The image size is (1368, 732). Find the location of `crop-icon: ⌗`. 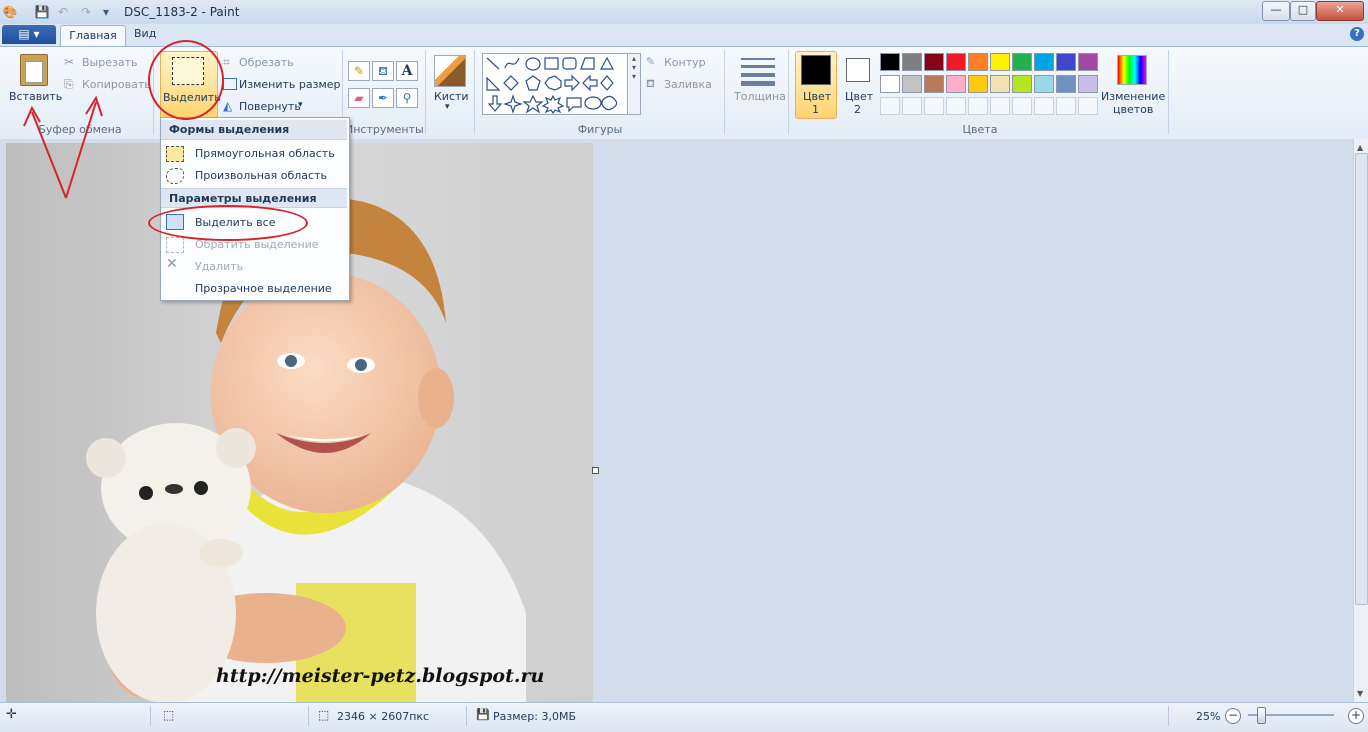

crop-icon: ⌗ is located at coordinates (226, 62).